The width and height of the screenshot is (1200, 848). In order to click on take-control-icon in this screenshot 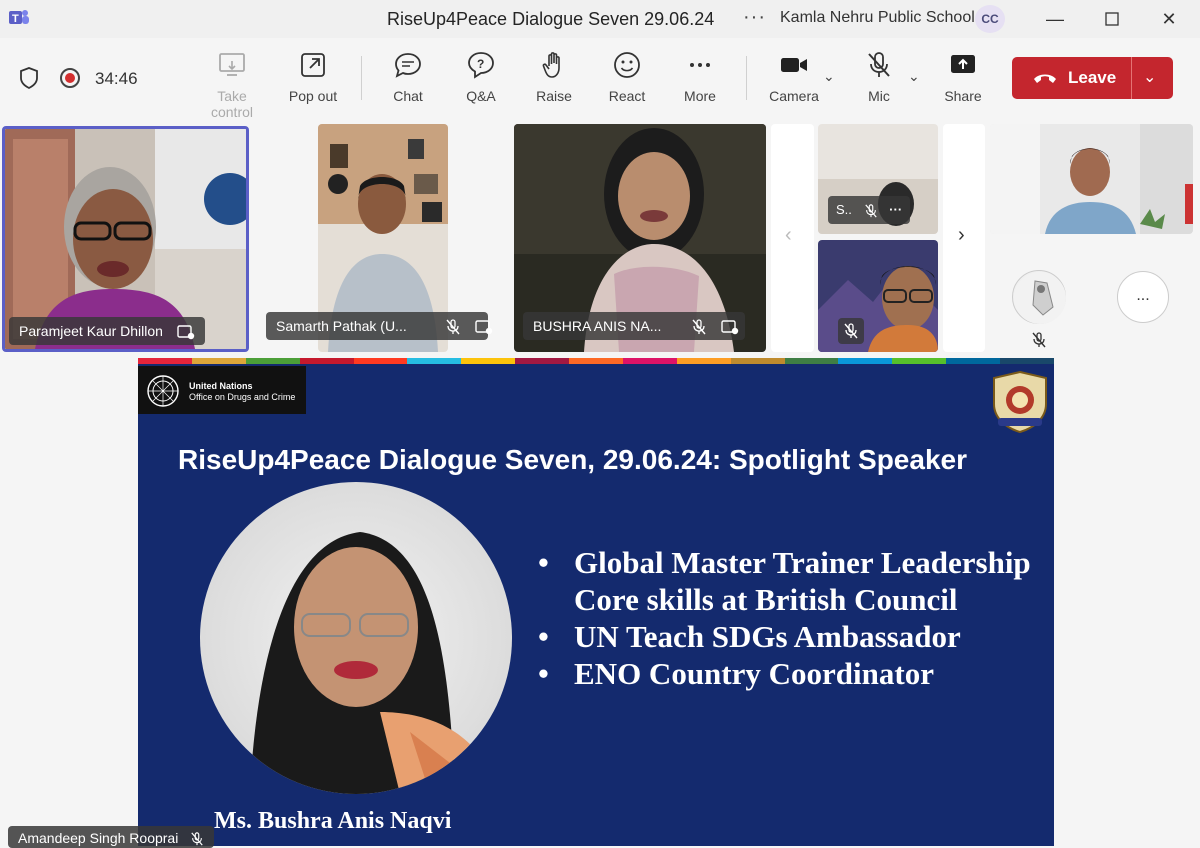, I will do `click(232, 64)`.